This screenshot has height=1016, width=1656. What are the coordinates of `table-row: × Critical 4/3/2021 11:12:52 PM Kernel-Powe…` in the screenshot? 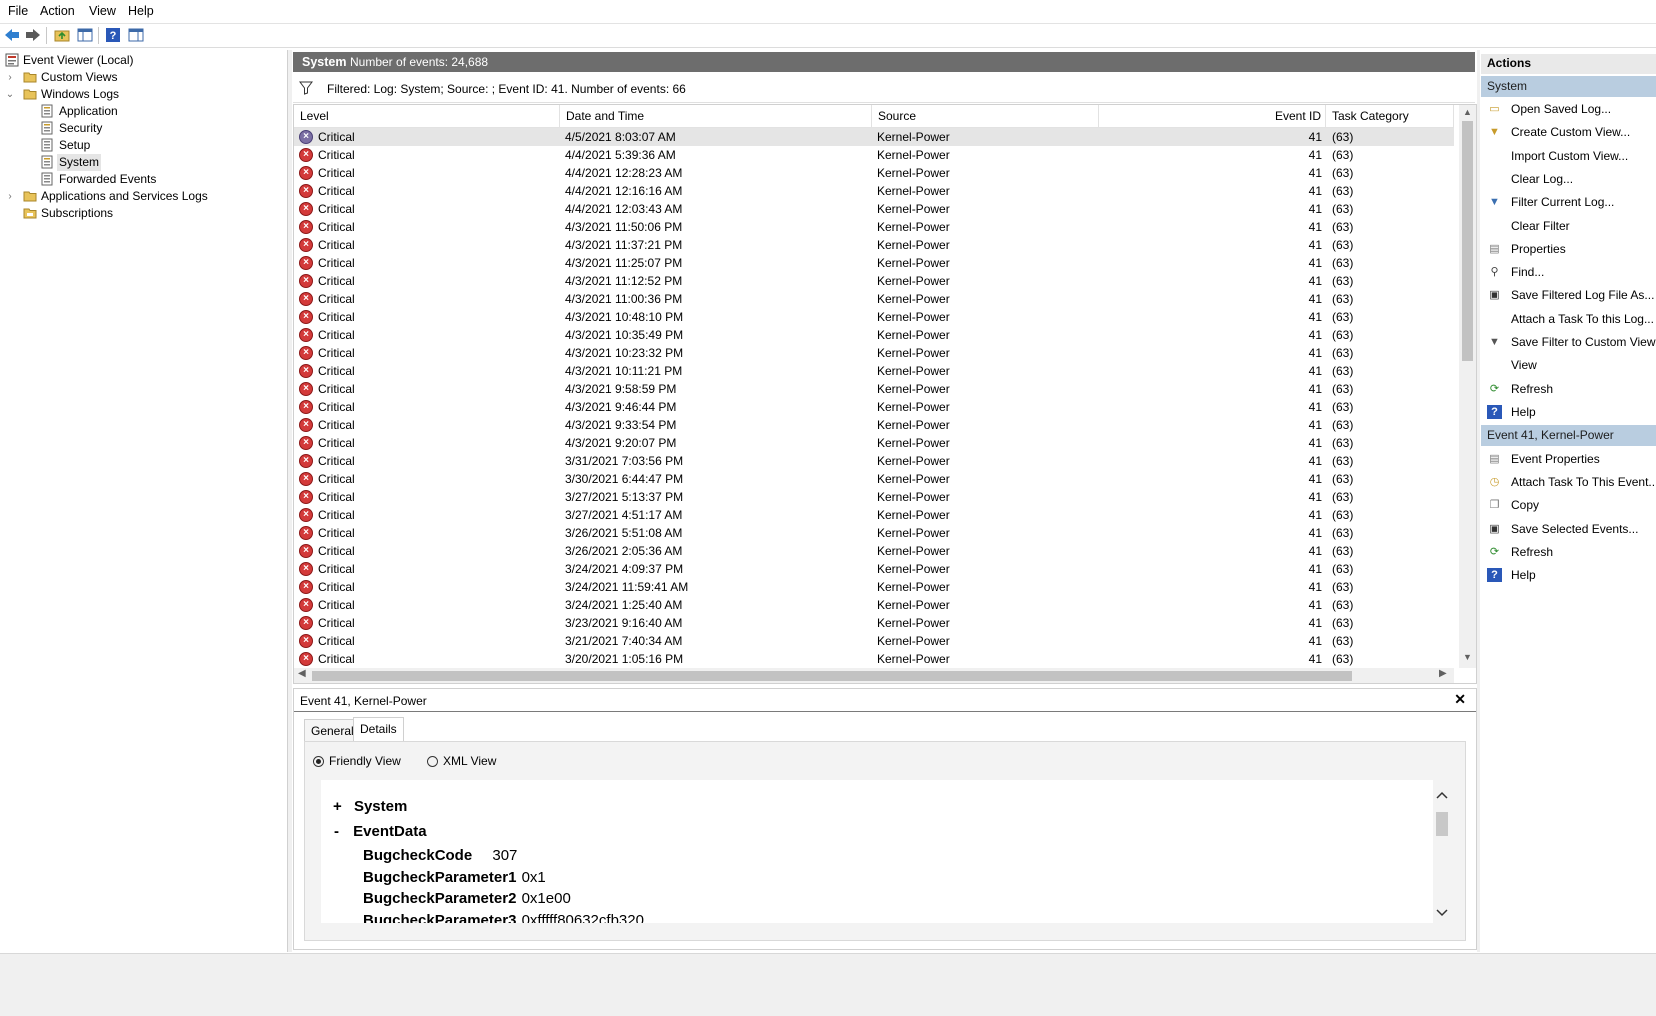 It's located at (874, 281).